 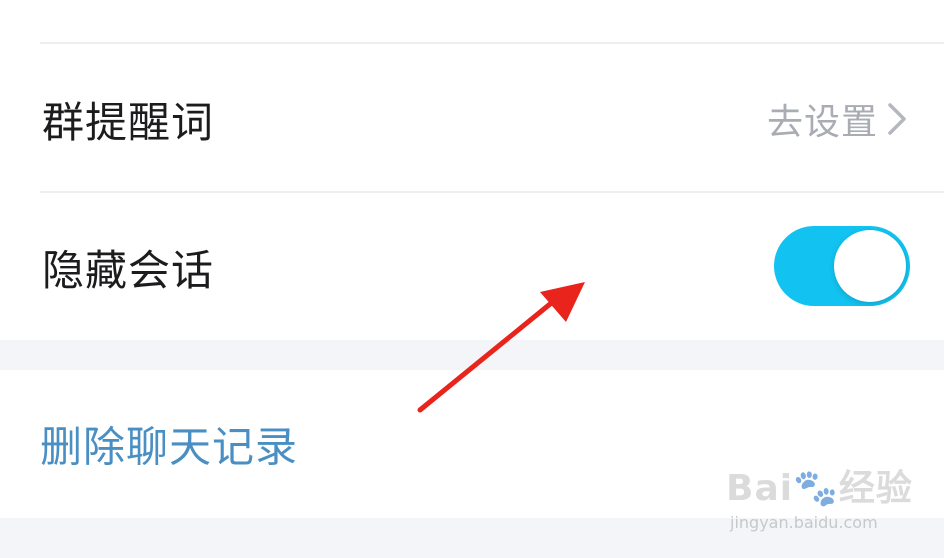 I want to click on hide-chat-toggle, so click(x=842, y=266).